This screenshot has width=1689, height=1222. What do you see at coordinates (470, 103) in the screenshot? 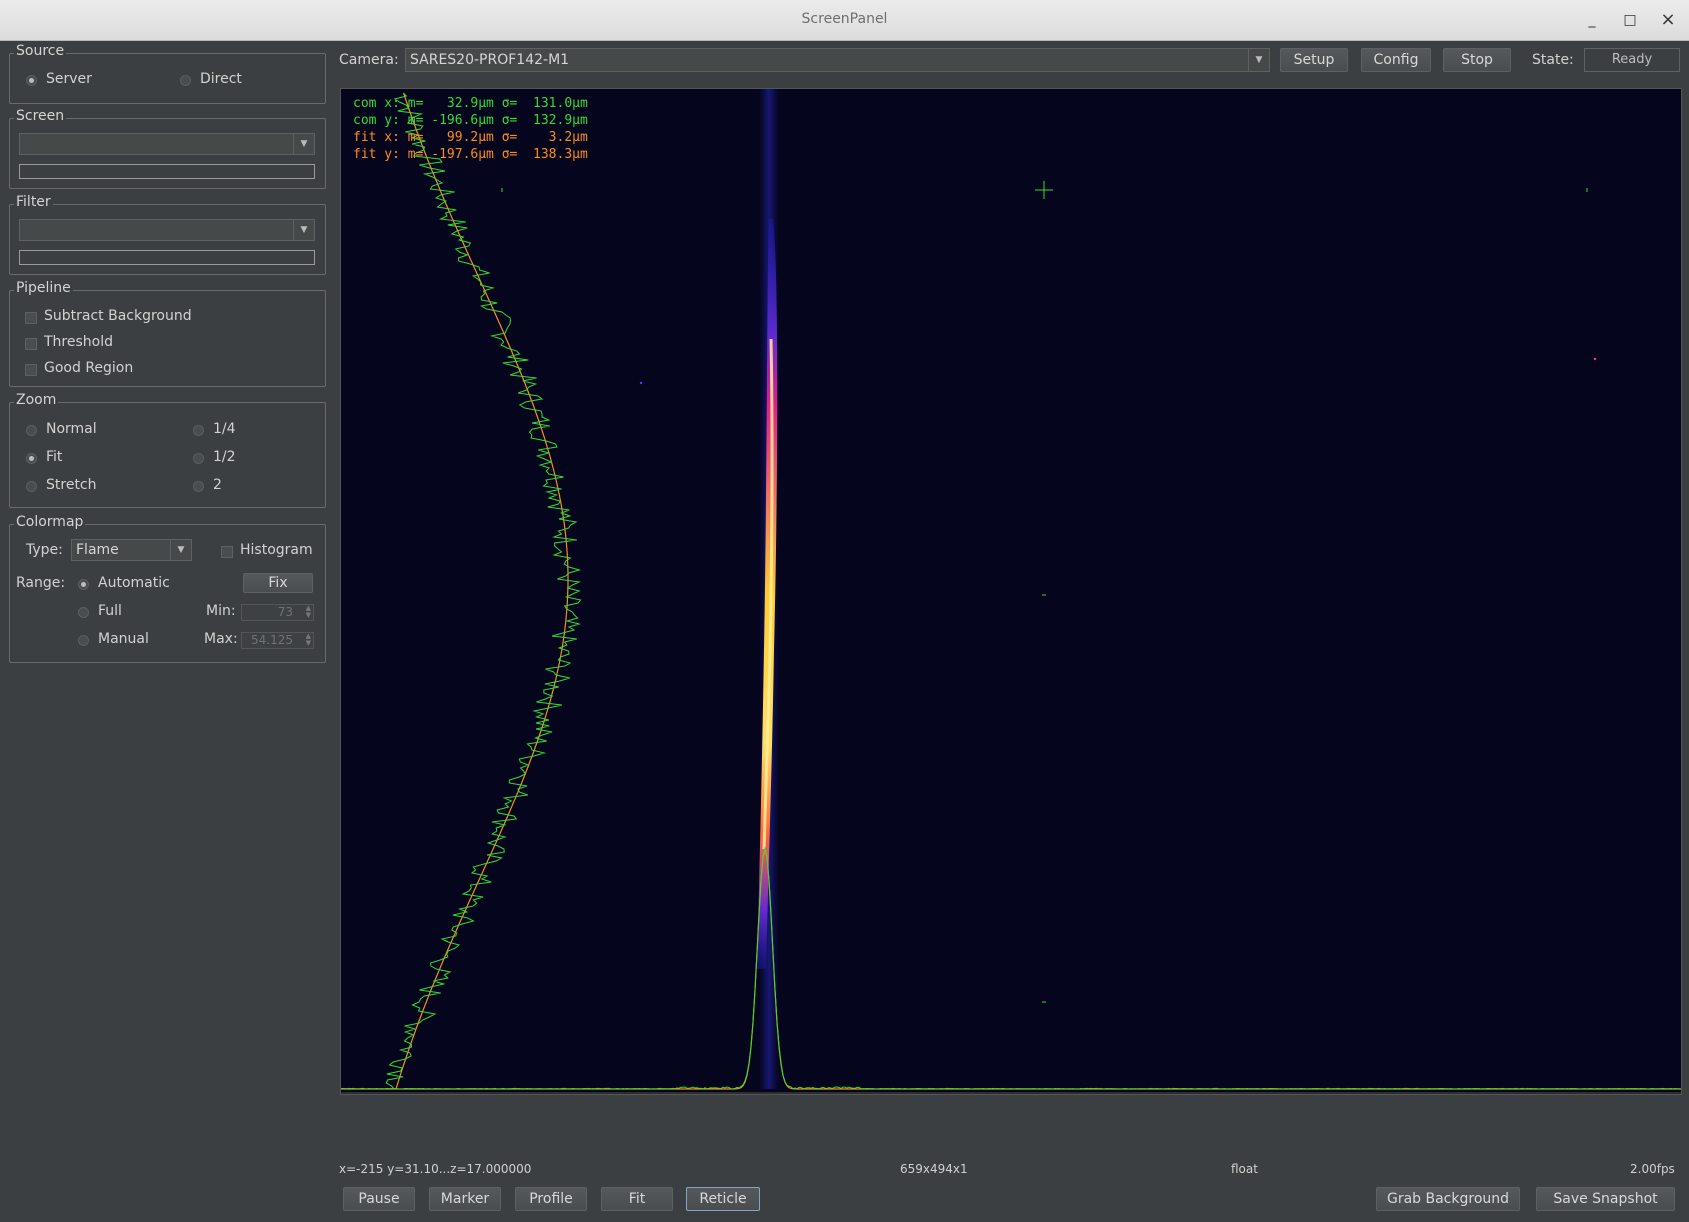
I see `com-x-readout: com x: m= 32.9μm σ= 131.0μm` at bounding box center [470, 103].